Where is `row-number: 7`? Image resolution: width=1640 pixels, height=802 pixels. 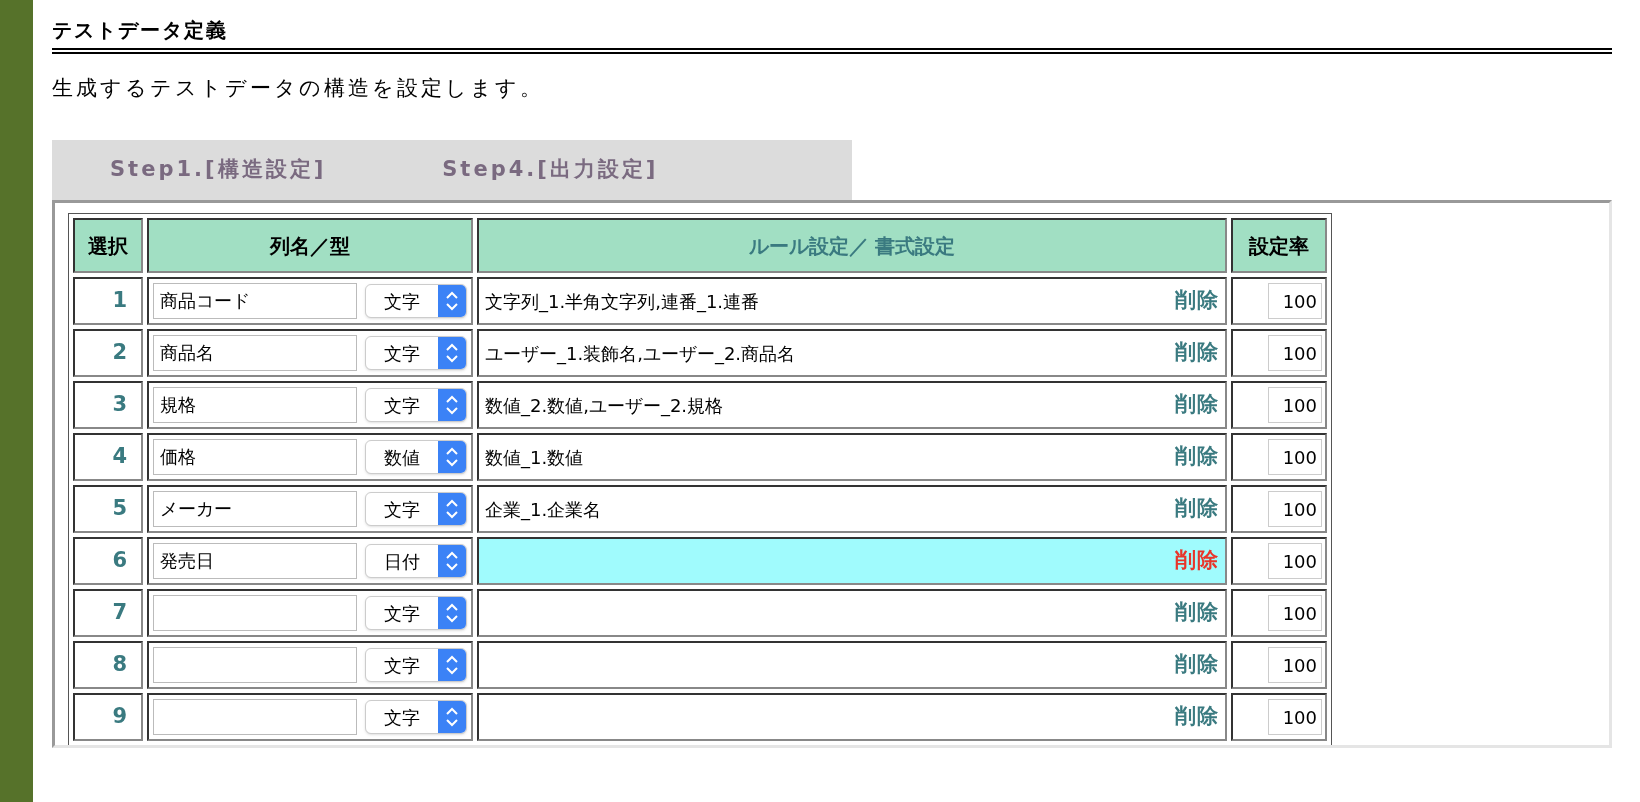 row-number: 7 is located at coordinates (108, 613).